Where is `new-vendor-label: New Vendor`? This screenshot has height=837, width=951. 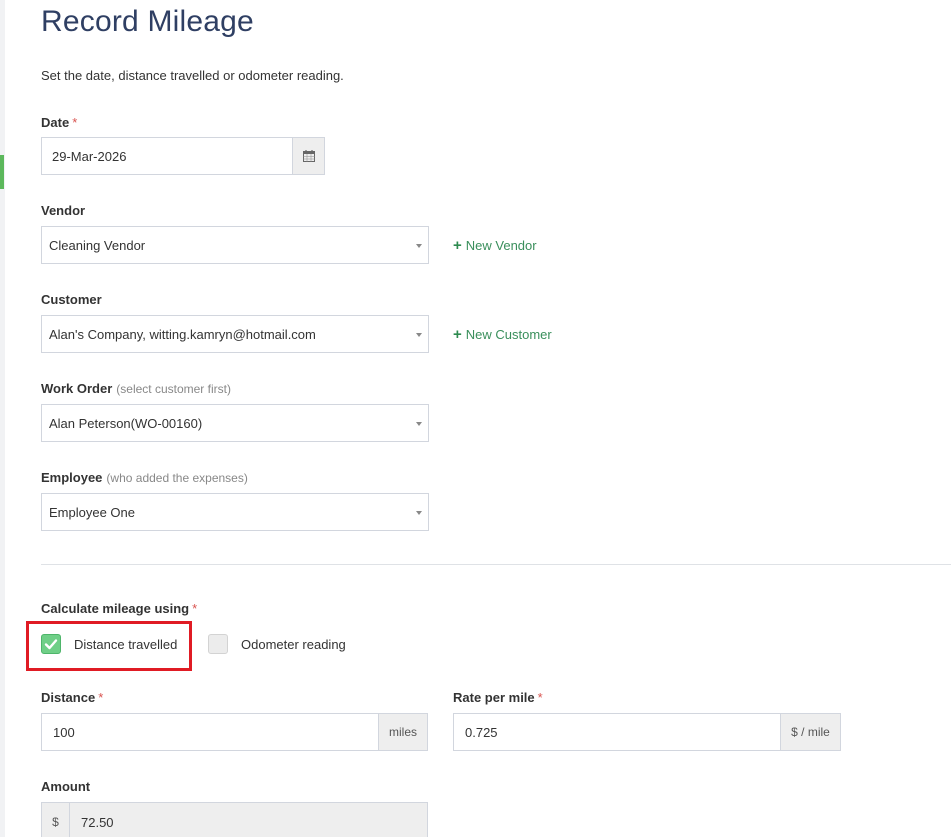 new-vendor-label: New Vendor is located at coordinates (501, 245).